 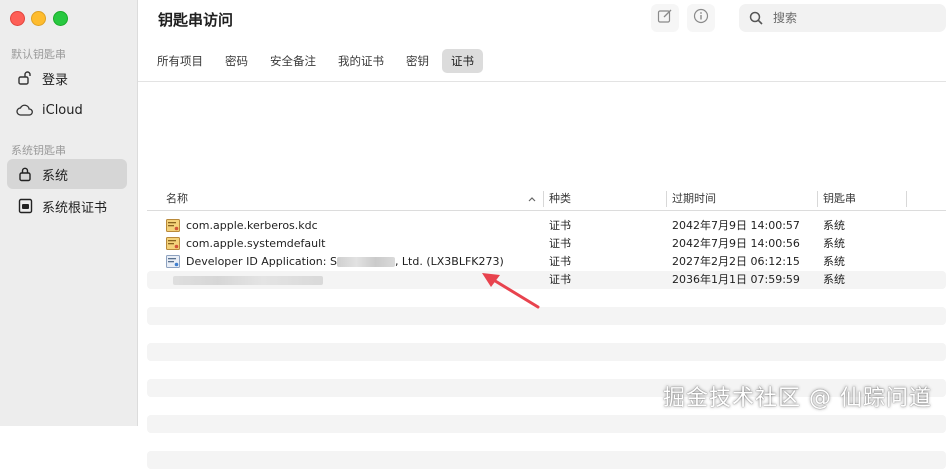 What do you see at coordinates (180, 61) in the screenshot?
I see `tab-all-items: 所有项目` at bounding box center [180, 61].